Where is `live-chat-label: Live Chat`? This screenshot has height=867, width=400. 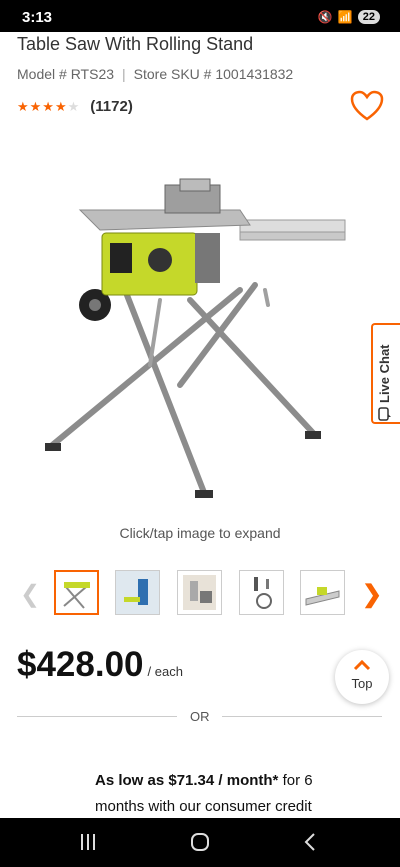 live-chat-label: Live Chat is located at coordinates (384, 373).